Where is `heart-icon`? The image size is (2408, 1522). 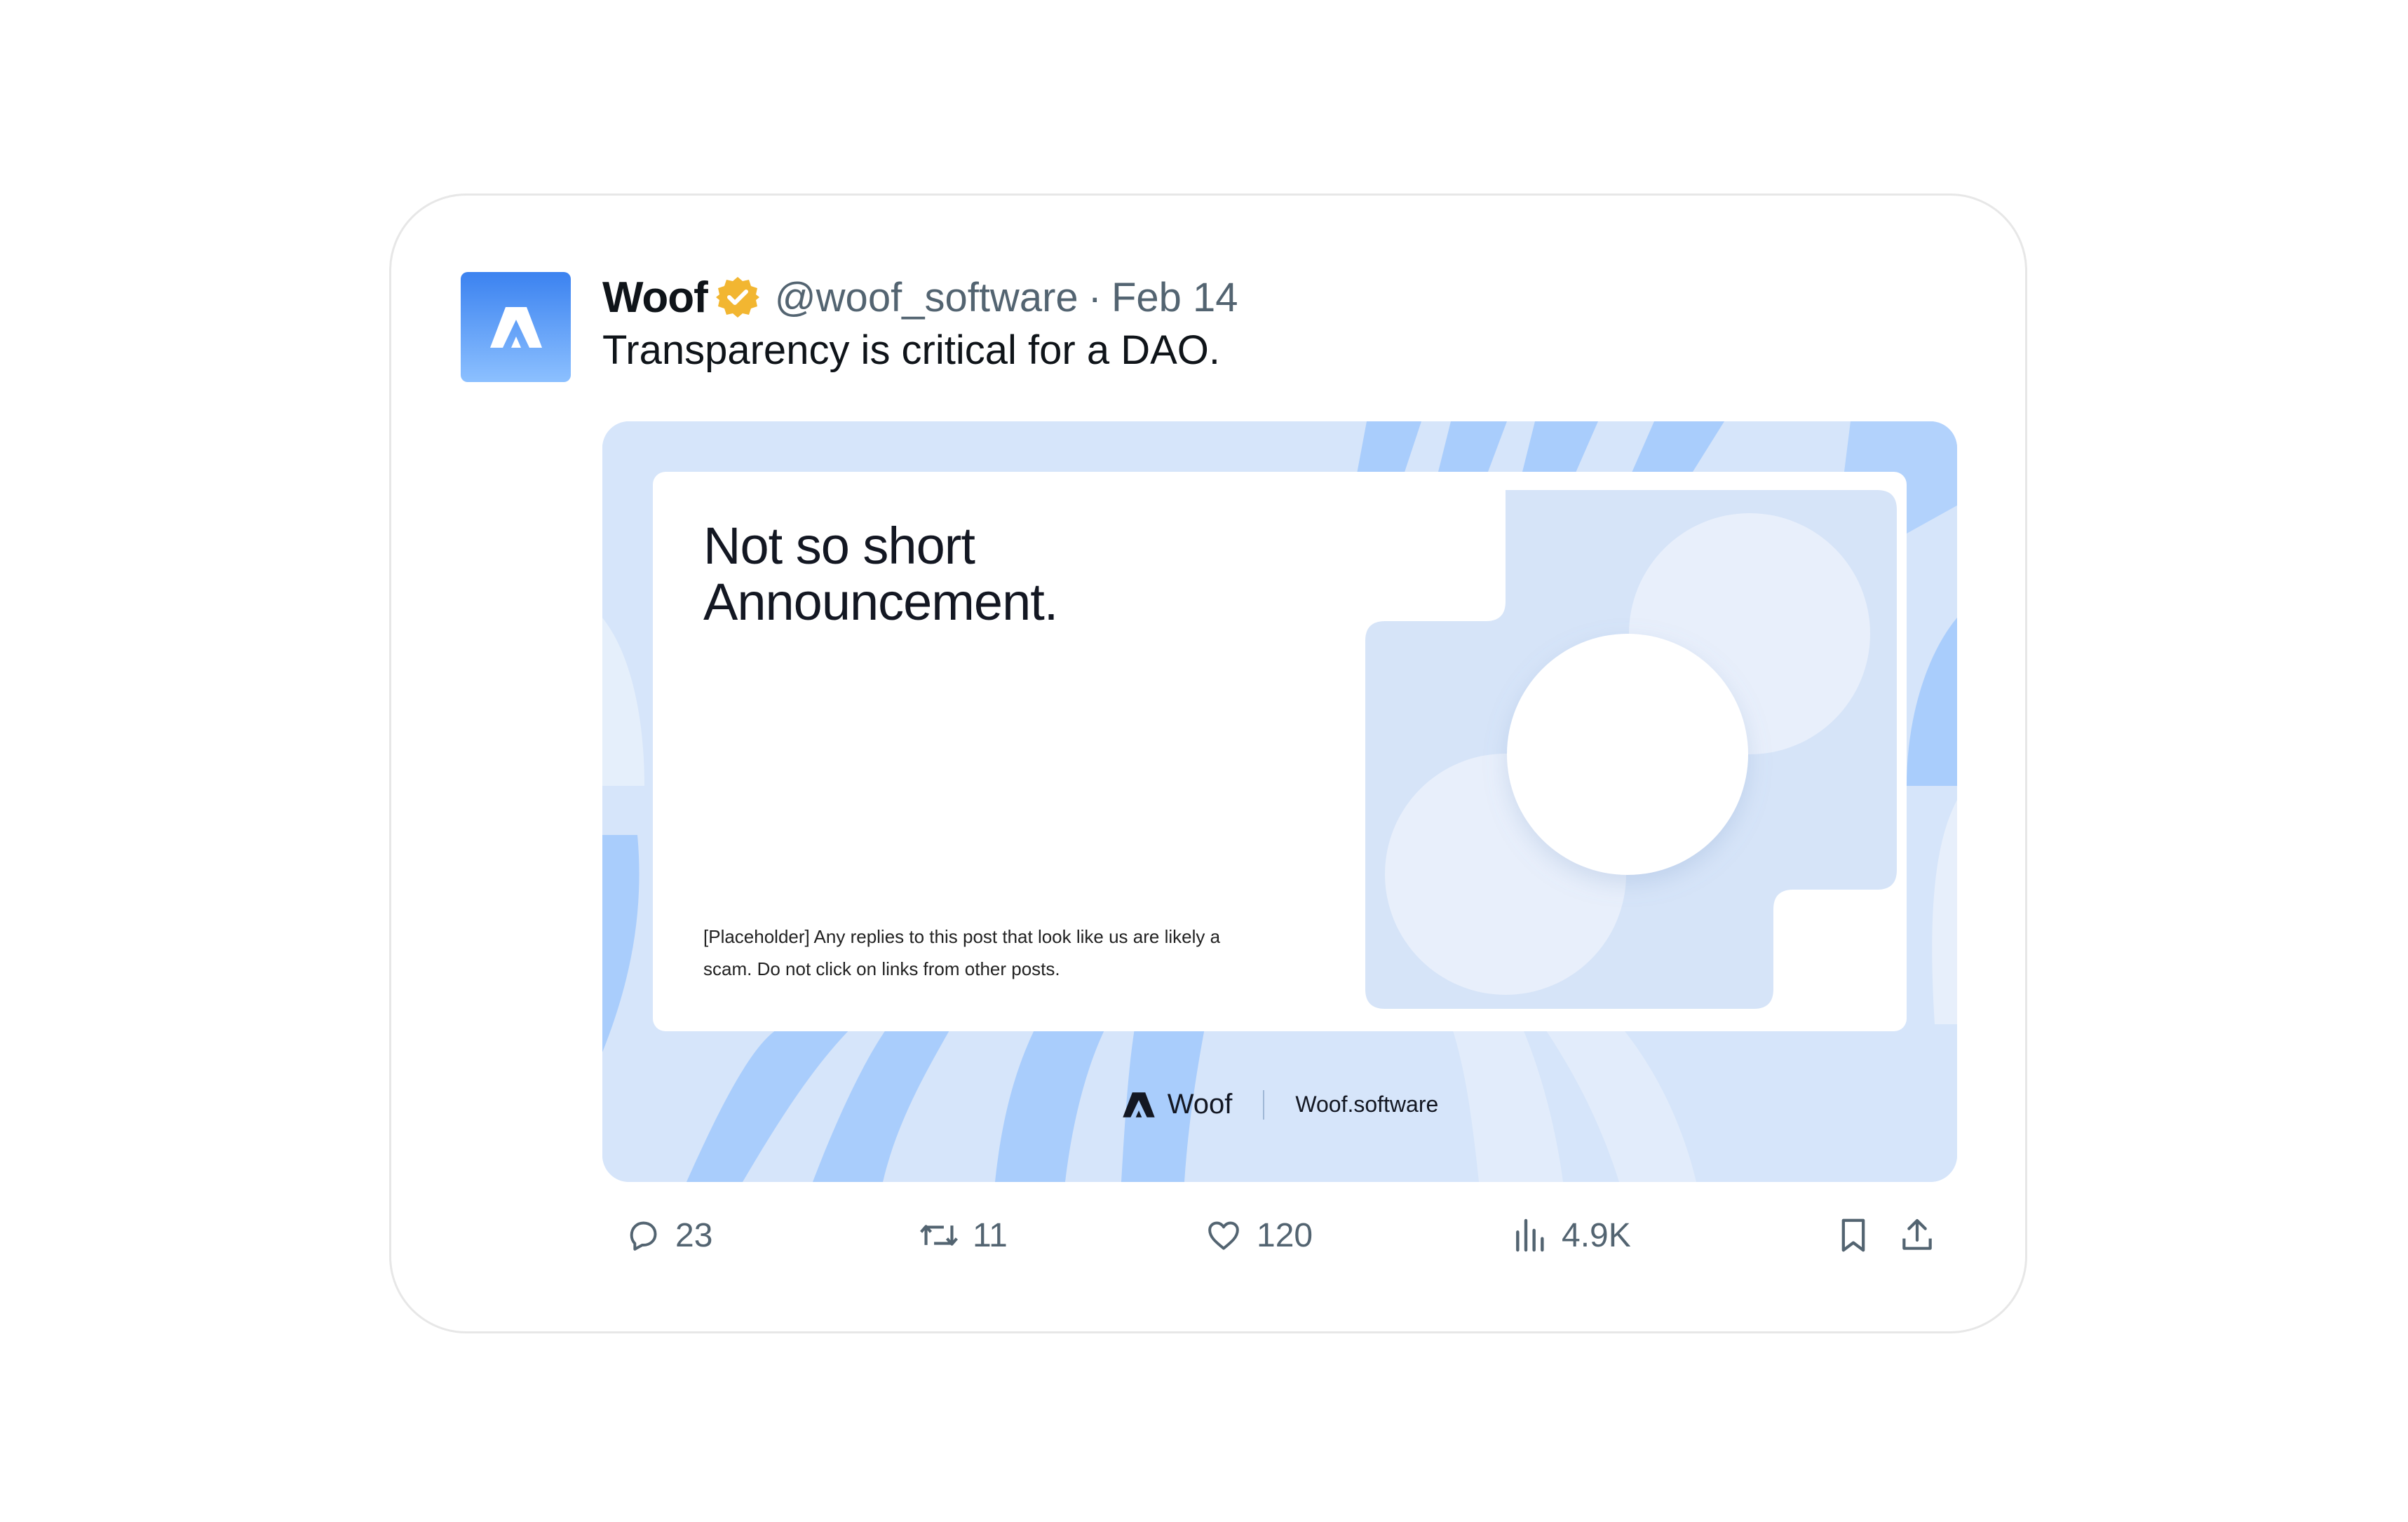 heart-icon is located at coordinates (1223, 1235).